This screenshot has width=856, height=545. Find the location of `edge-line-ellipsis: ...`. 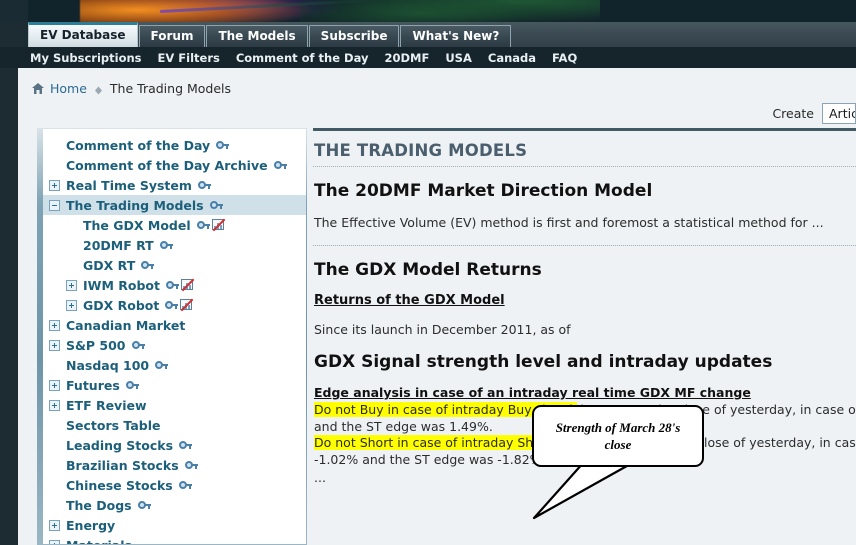

edge-line-ellipsis: ... is located at coordinates (320, 477).